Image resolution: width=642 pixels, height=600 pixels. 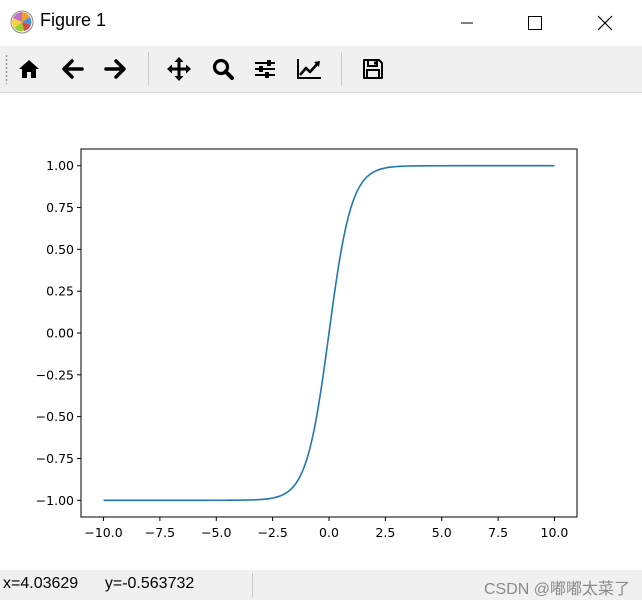 I want to click on csdn-watermark: CSDN @嘟嘟太菜了, so click(x=556, y=589).